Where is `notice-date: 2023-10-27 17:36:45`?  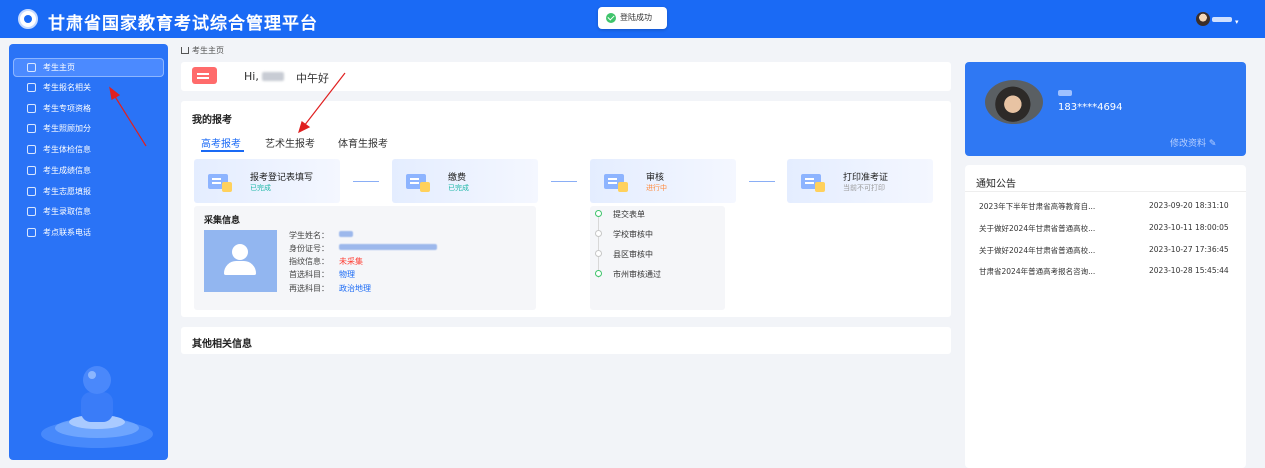 notice-date: 2023-10-27 17:36:45 is located at coordinates (1189, 249).